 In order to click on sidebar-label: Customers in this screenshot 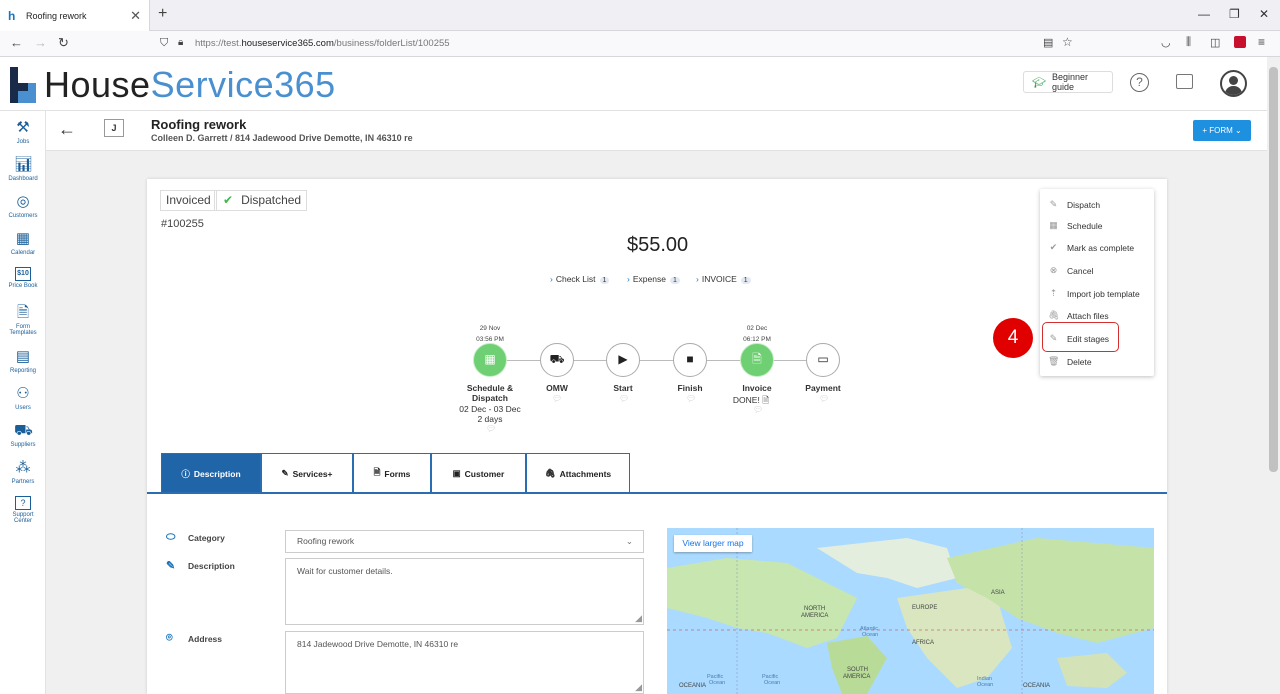, I will do `click(23, 216)`.